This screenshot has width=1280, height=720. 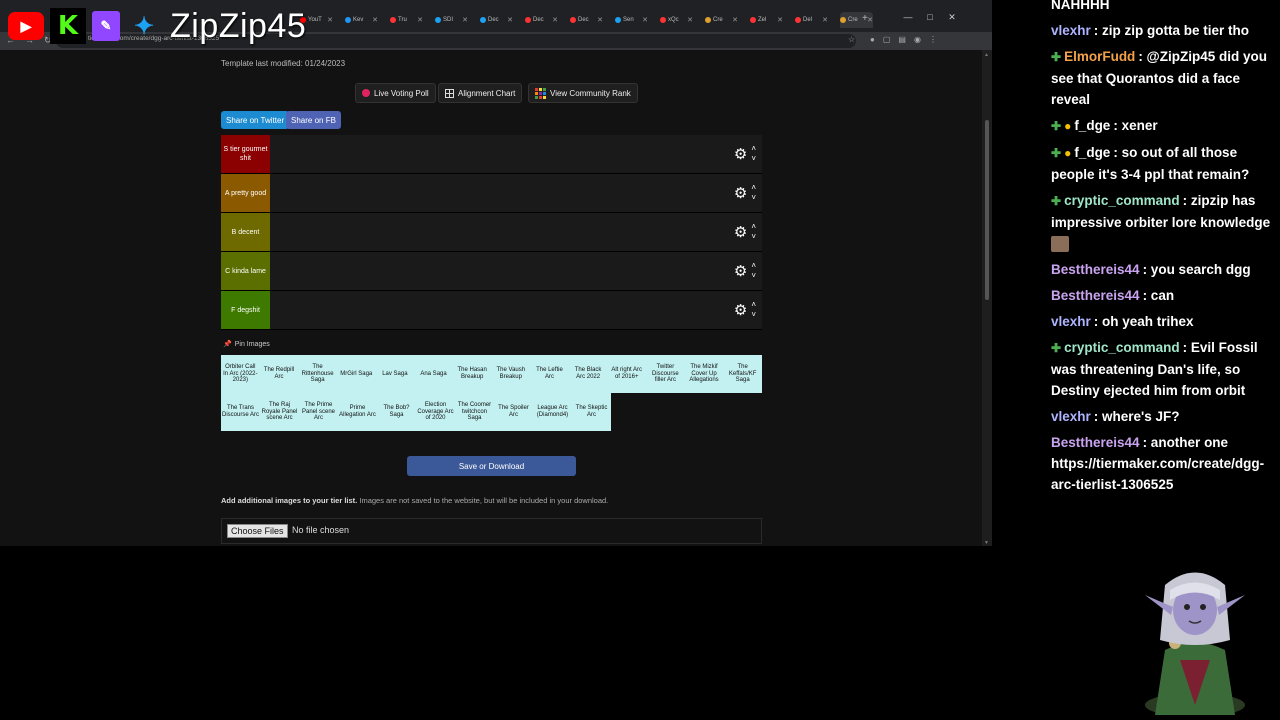 What do you see at coordinates (933, 39) in the screenshot?
I see `menu-icon: ⋮` at bounding box center [933, 39].